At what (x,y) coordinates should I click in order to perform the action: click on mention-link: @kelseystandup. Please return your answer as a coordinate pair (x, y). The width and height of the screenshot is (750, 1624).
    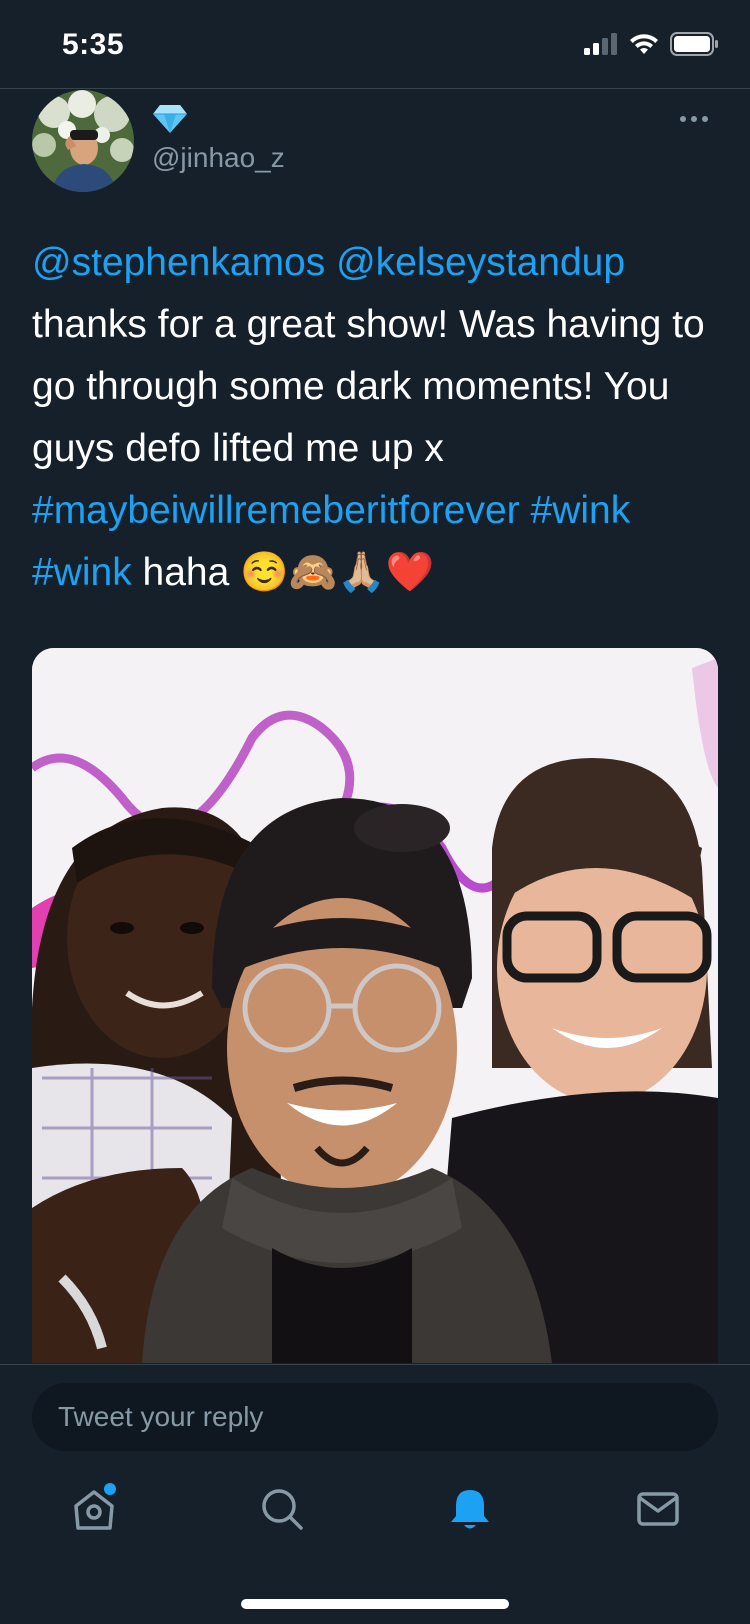
    Looking at the image, I should click on (480, 262).